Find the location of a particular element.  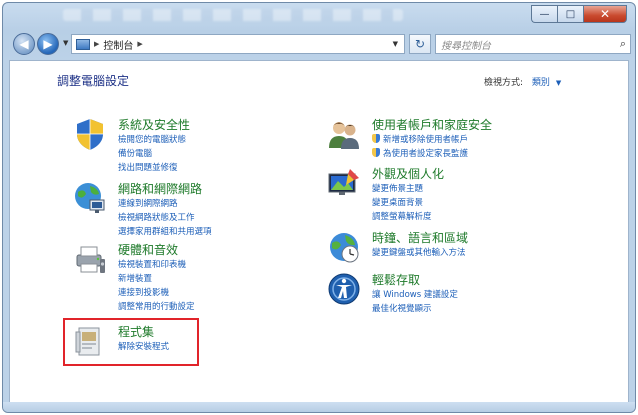

chevron-down-icon: ▼ is located at coordinates (558, 83).